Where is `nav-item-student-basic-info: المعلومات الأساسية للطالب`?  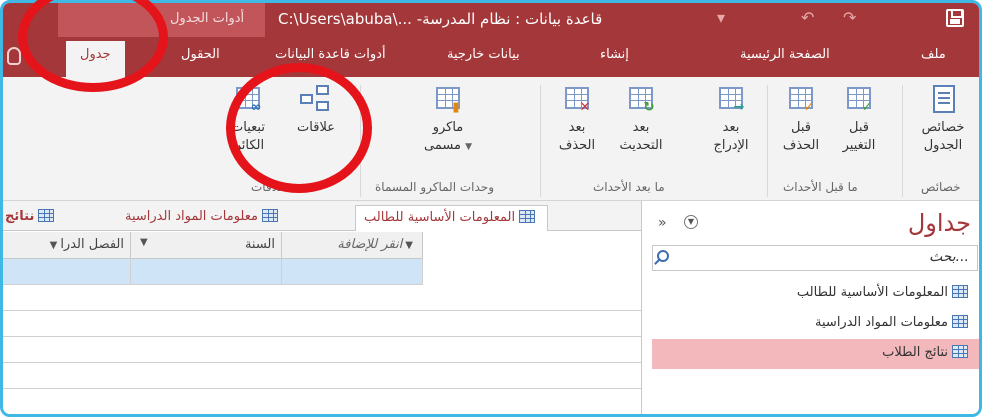 nav-item-student-basic-info: المعلومات الأساسية للطالب is located at coordinates (815, 294).